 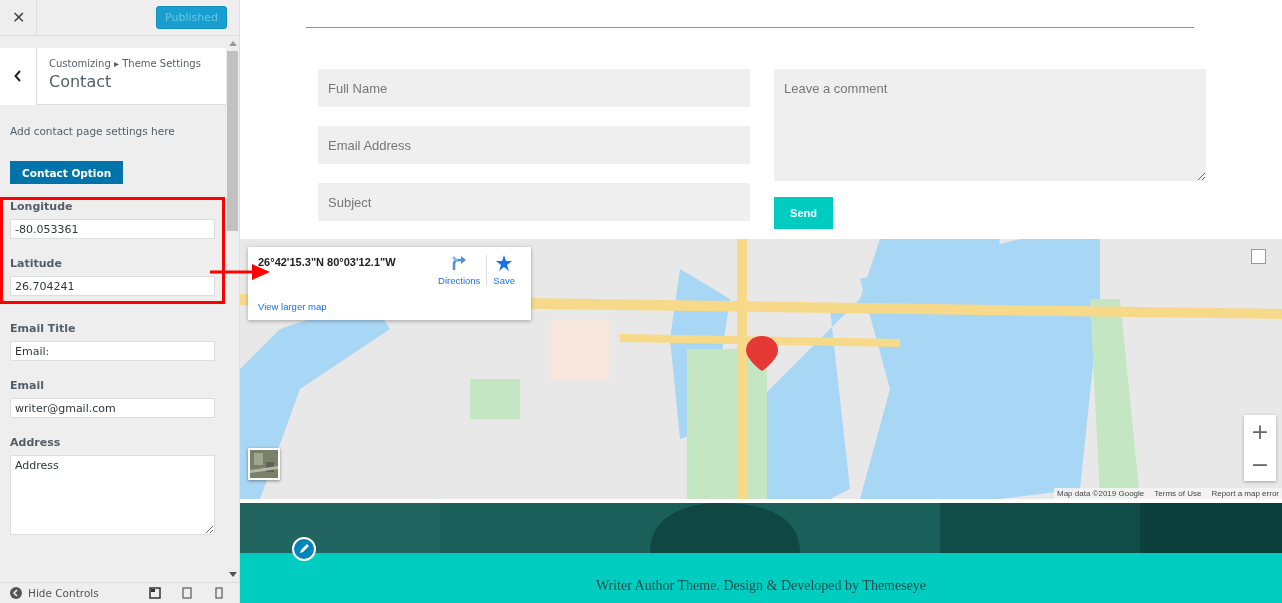 I want to click on section-description: Add contact page settings here, so click(x=93, y=131).